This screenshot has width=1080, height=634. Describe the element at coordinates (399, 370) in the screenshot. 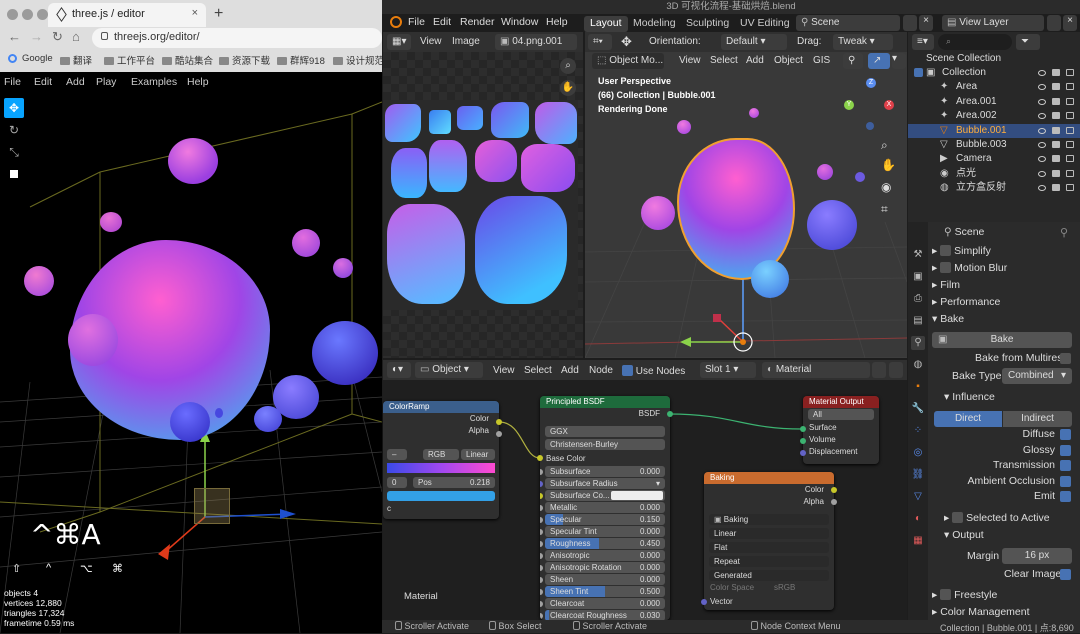

I see `node-editor-type-icon: ◐▾` at that location.